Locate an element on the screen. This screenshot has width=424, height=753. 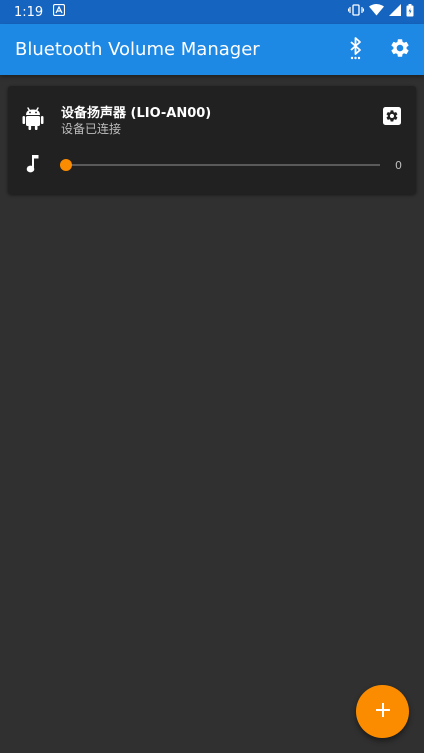
music-note-icon is located at coordinates (33, 166).